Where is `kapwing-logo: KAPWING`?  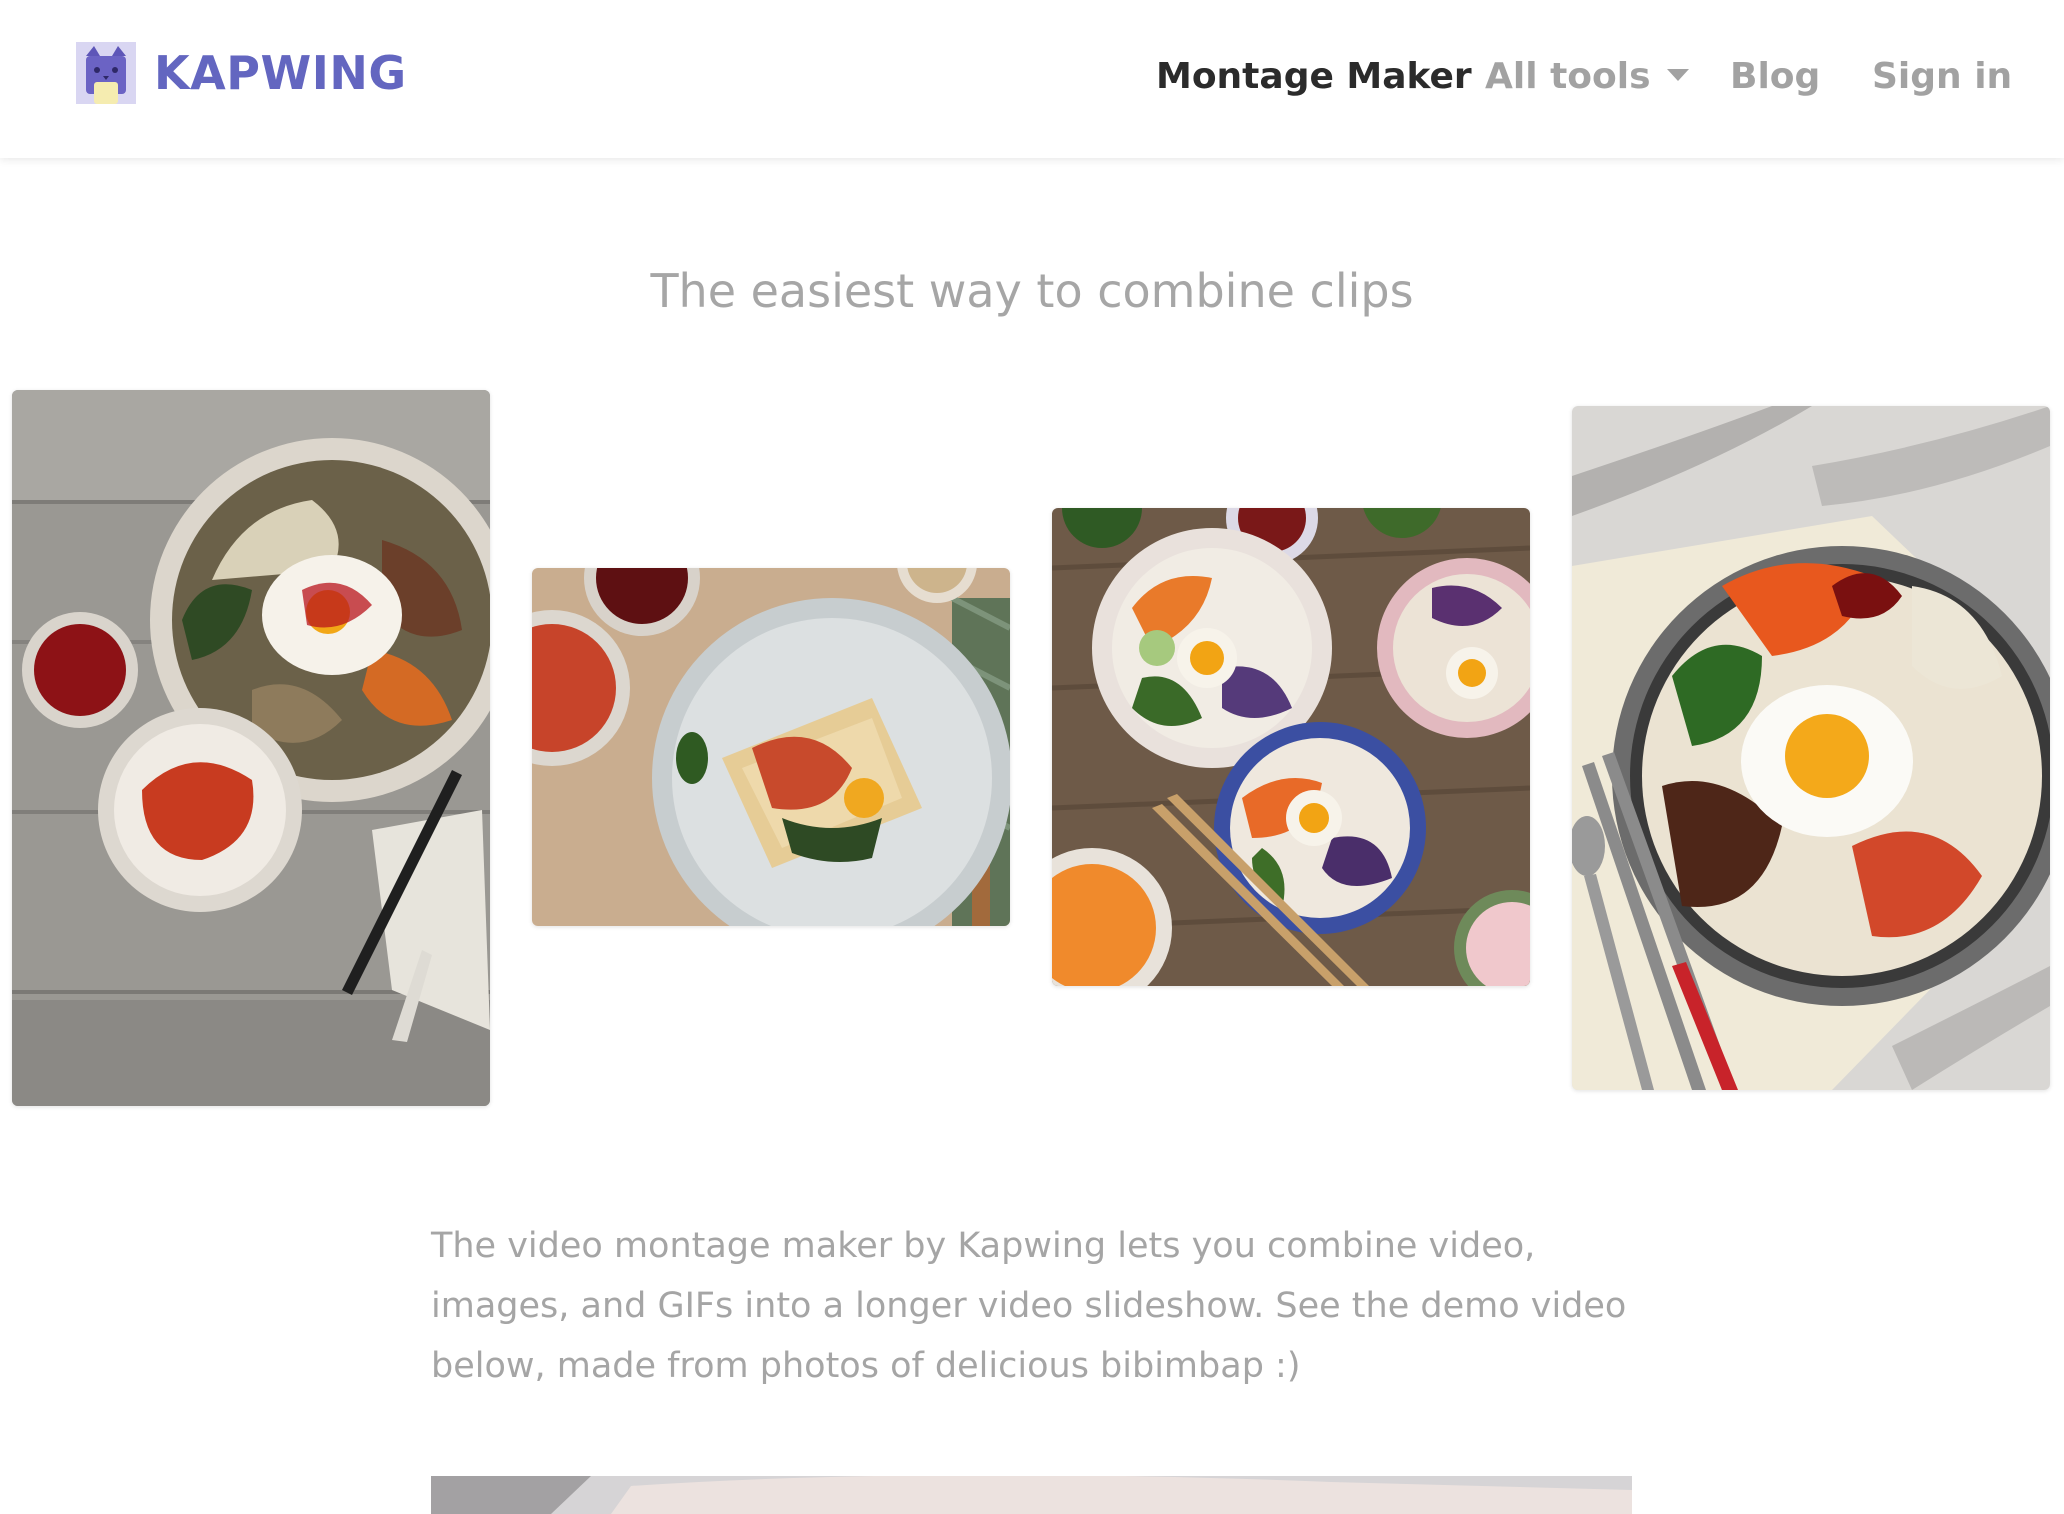
kapwing-logo: KAPWING is located at coordinates (241, 73).